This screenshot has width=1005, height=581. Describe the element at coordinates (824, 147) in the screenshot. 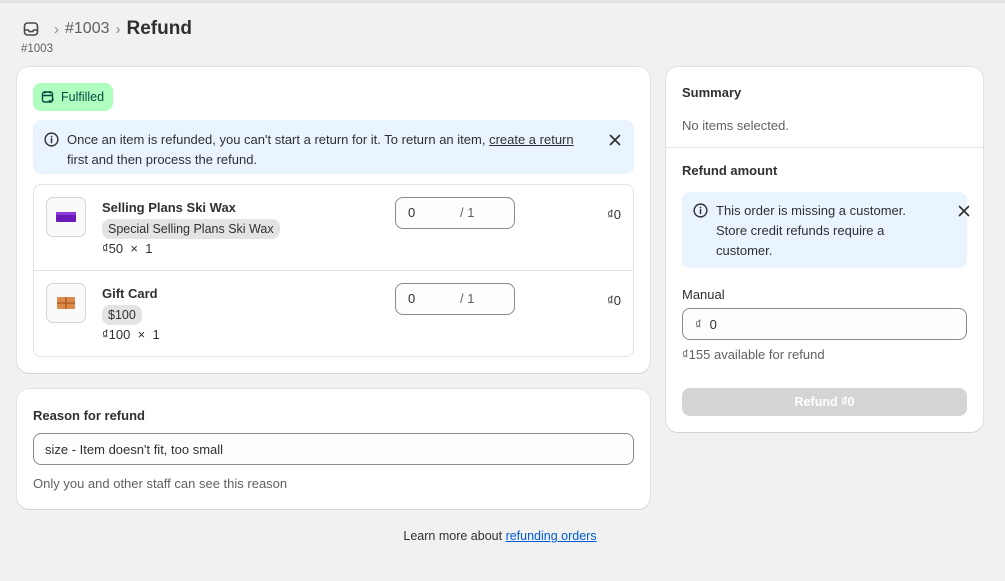

I see `divider` at that location.